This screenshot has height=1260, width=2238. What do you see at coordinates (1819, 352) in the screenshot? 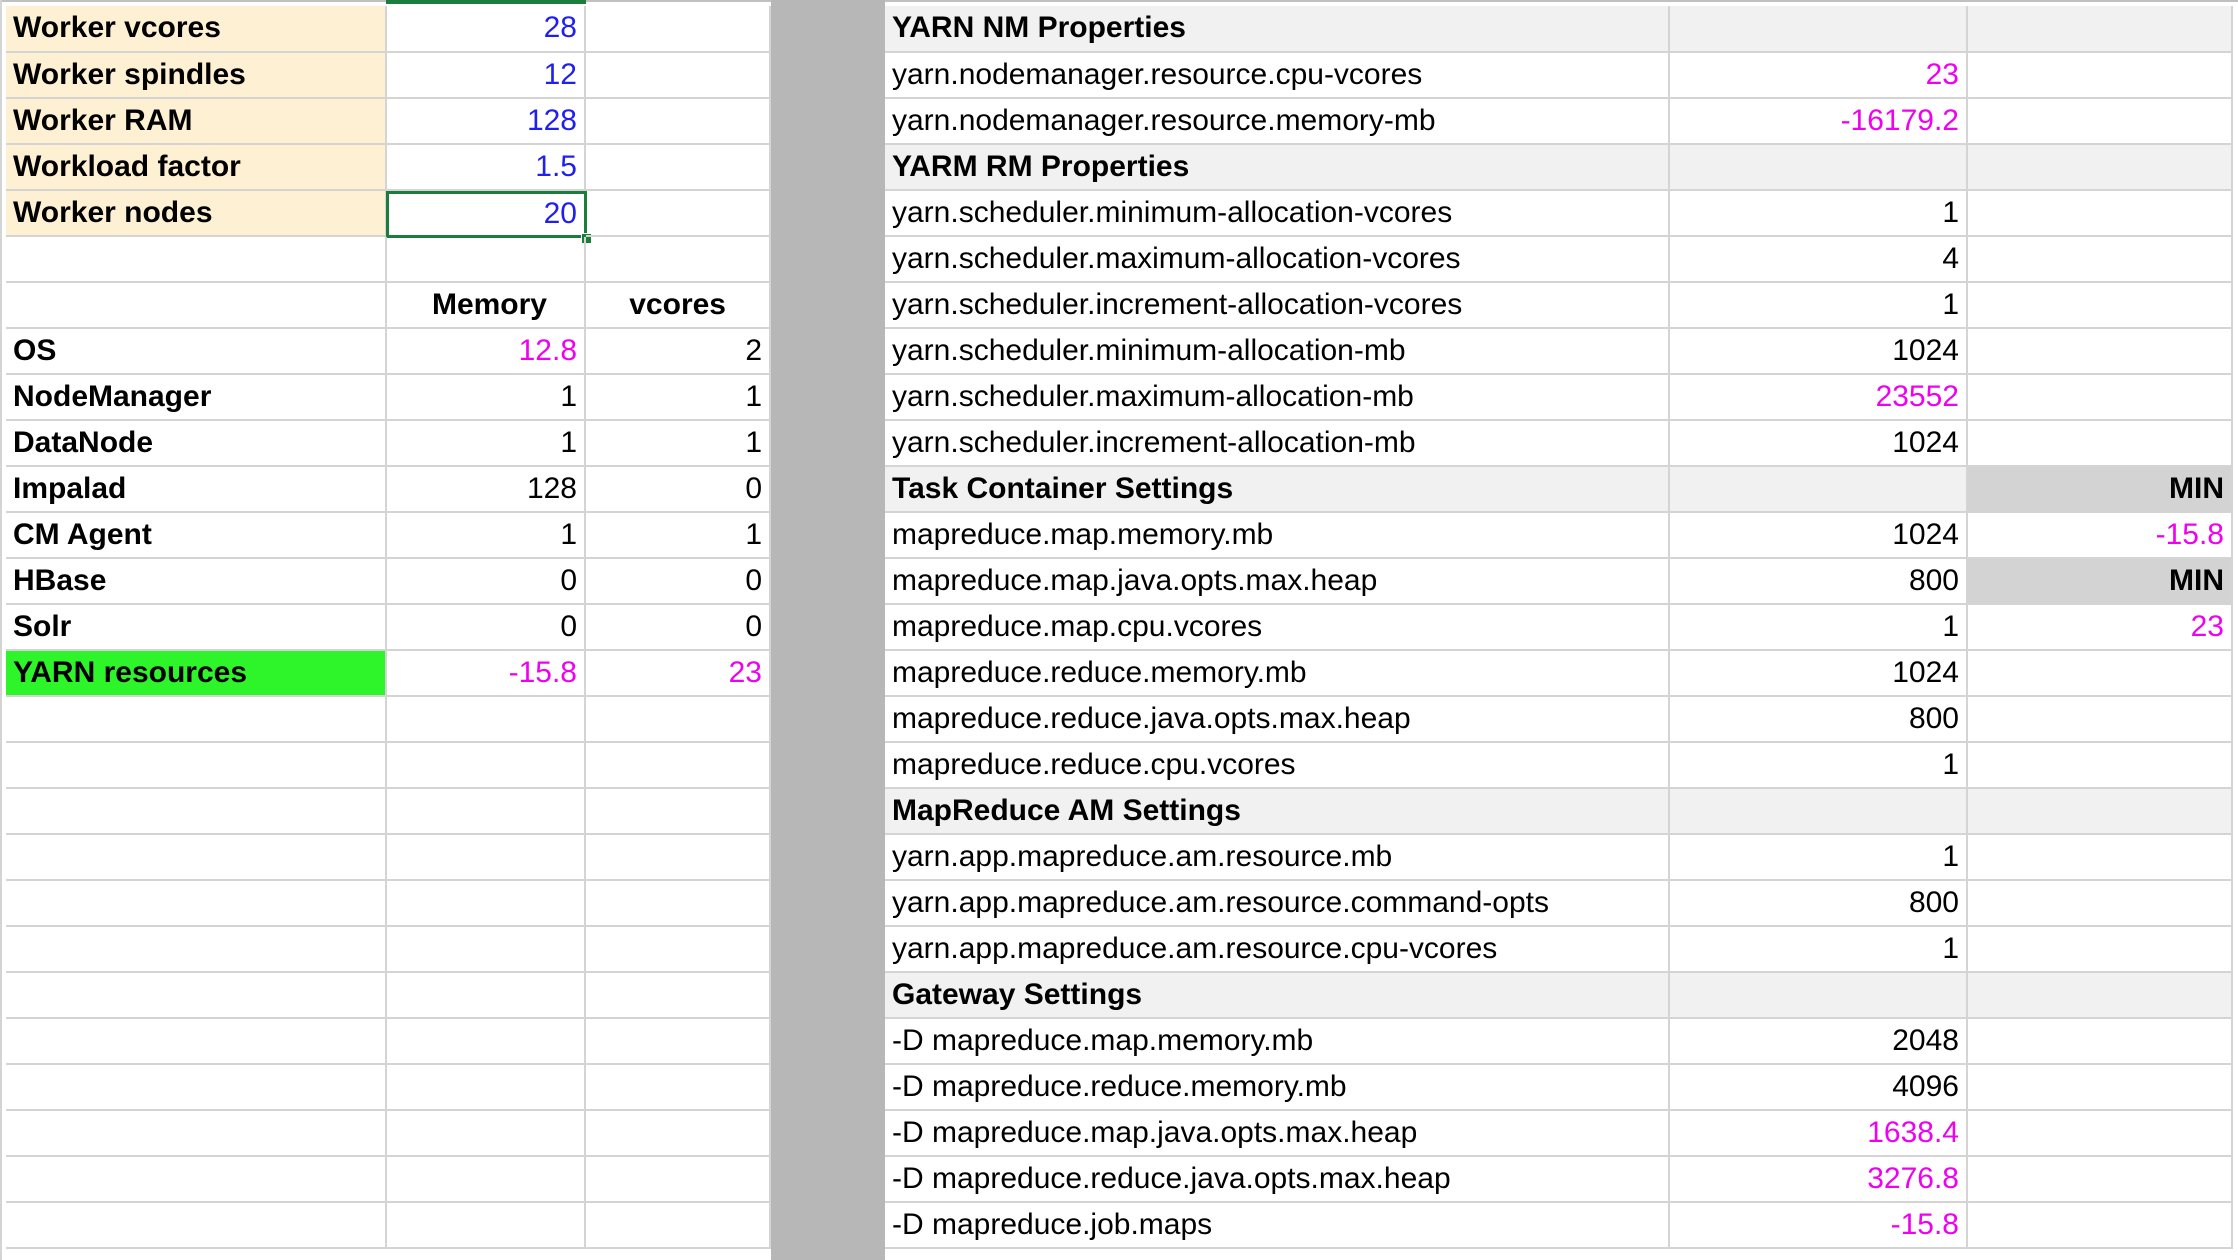
I see `prop-value-sched-min-mb: 1024` at bounding box center [1819, 352].